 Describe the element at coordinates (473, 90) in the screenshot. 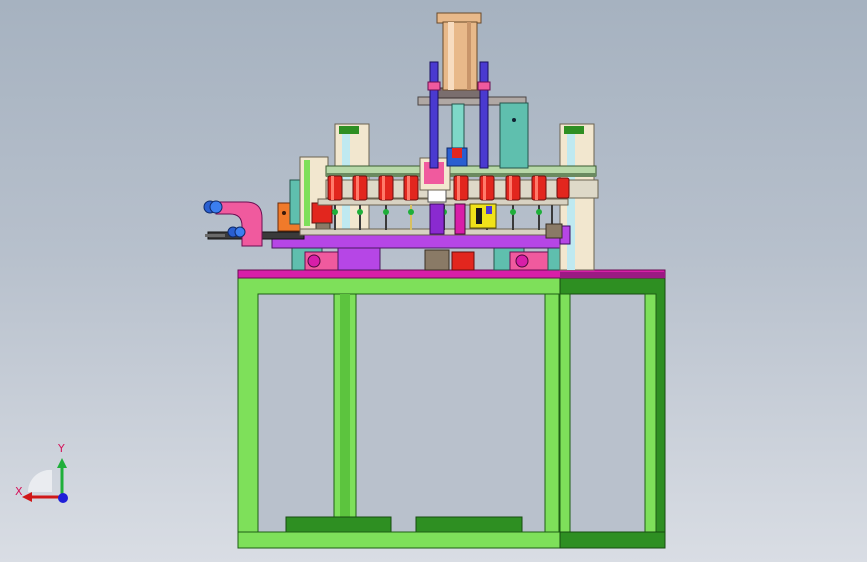

I see `press-assembly` at that location.